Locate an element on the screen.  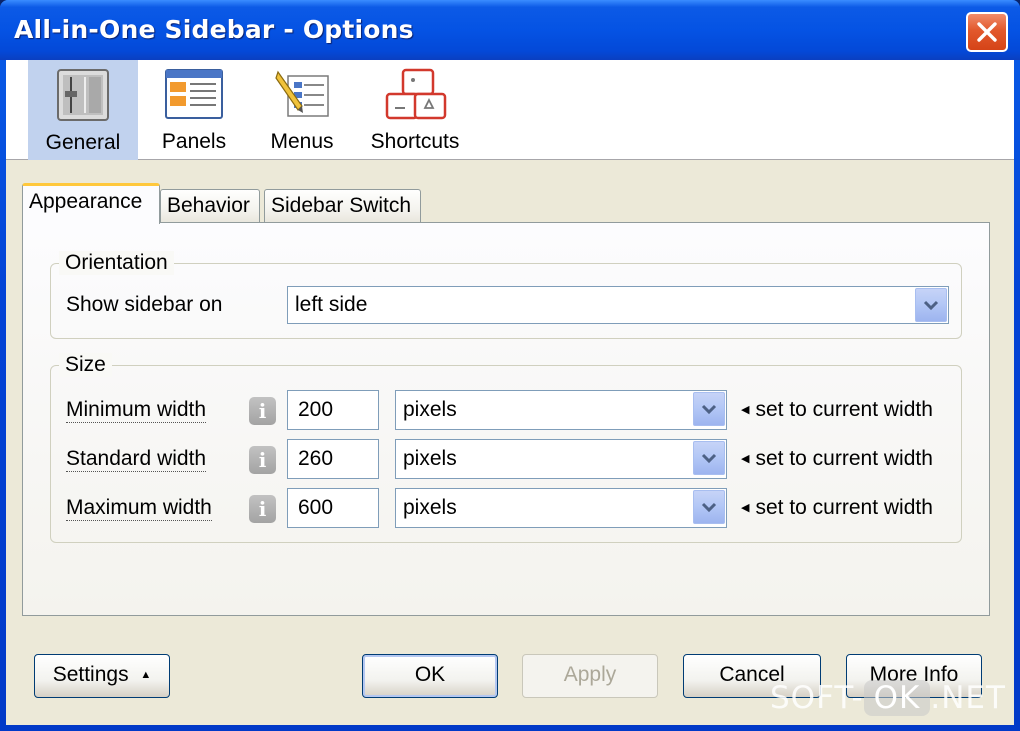
orientation-group: Orientation Show sidebar on left side is located at coordinates (506, 295).